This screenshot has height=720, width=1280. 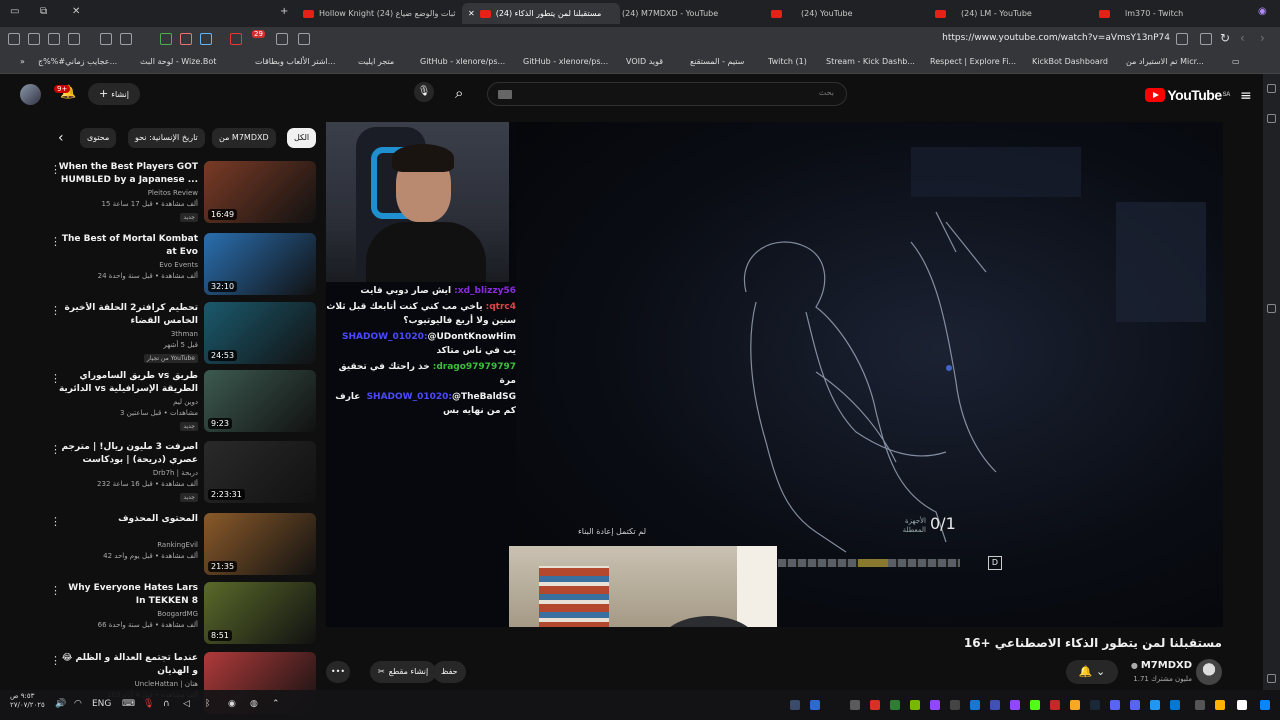 What do you see at coordinates (644, 61) in the screenshot?
I see `bookmark-item: VOID قويد` at bounding box center [644, 61].